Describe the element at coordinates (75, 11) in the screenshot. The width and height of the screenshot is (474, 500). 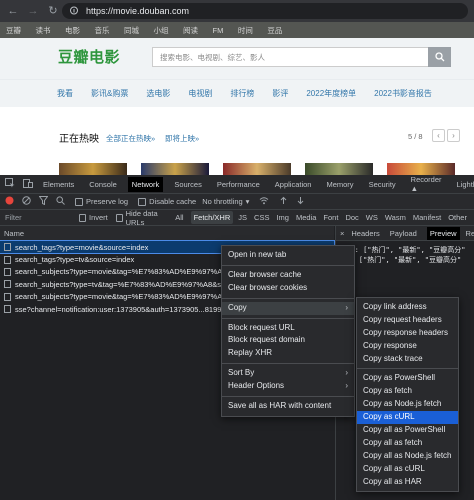
I see `site-info-icon` at that location.